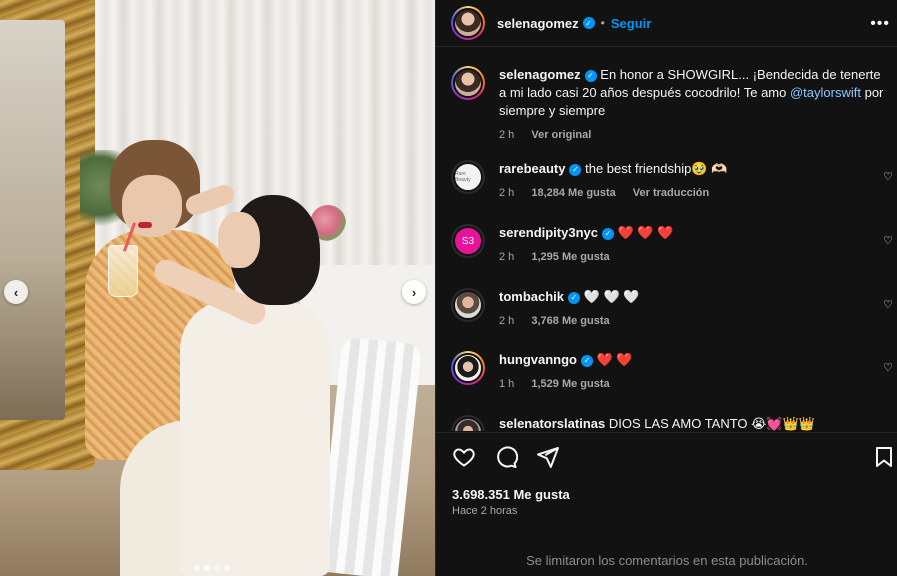 This screenshot has width=897, height=576. What do you see at coordinates (570, 257) in the screenshot?
I see `comment-likes: 1,295 Me gusta` at bounding box center [570, 257].